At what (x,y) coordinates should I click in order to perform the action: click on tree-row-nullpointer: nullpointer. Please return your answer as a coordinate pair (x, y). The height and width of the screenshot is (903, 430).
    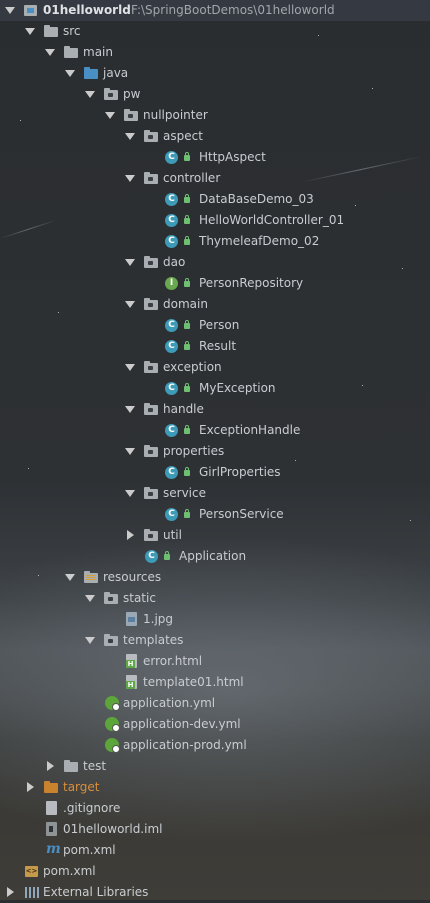
    Looking at the image, I should click on (215, 115).